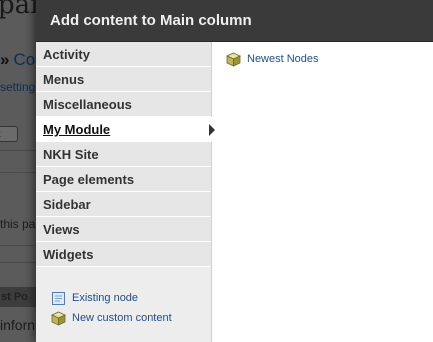 The width and height of the screenshot is (433, 342). What do you see at coordinates (24, 59) in the screenshot?
I see `breadcrumb-link: Co` at bounding box center [24, 59].